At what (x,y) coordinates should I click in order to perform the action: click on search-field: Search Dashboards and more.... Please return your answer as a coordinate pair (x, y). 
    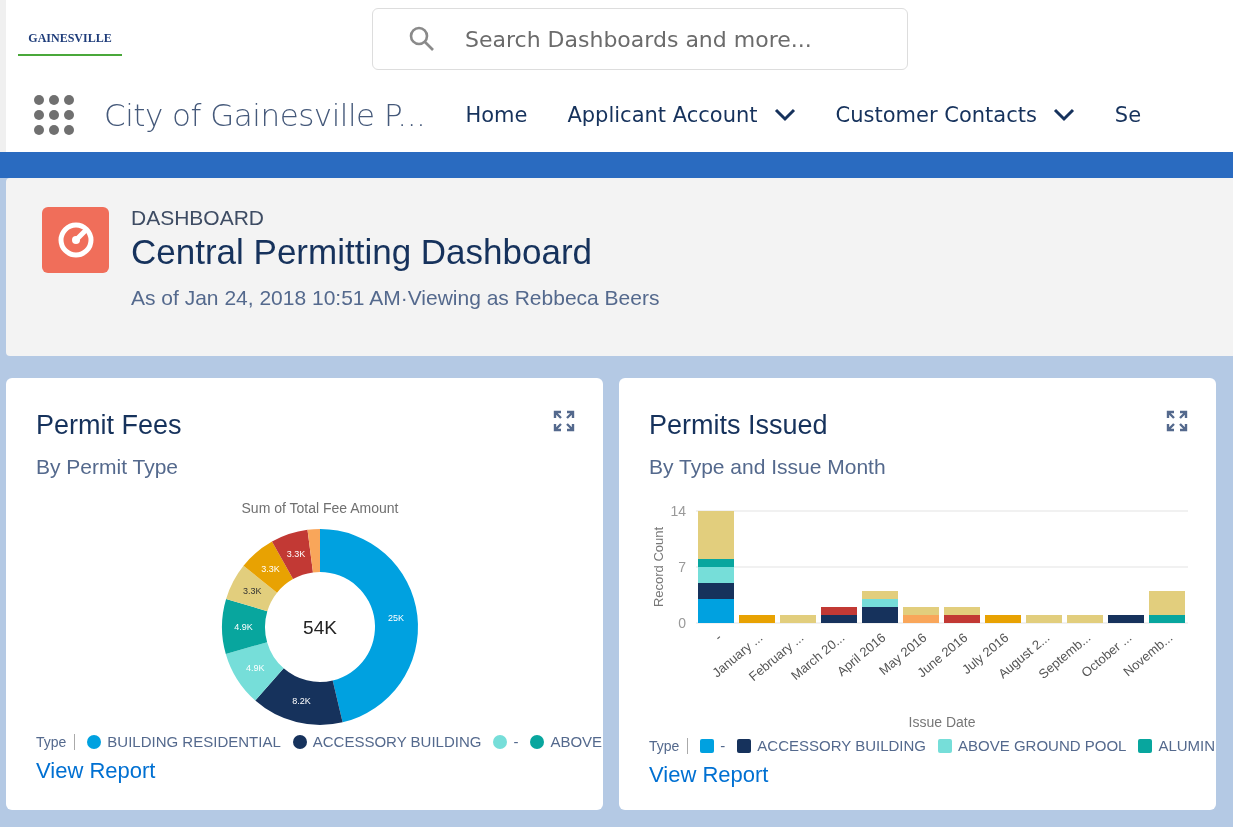
    Looking at the image, I should click on (640, 39).